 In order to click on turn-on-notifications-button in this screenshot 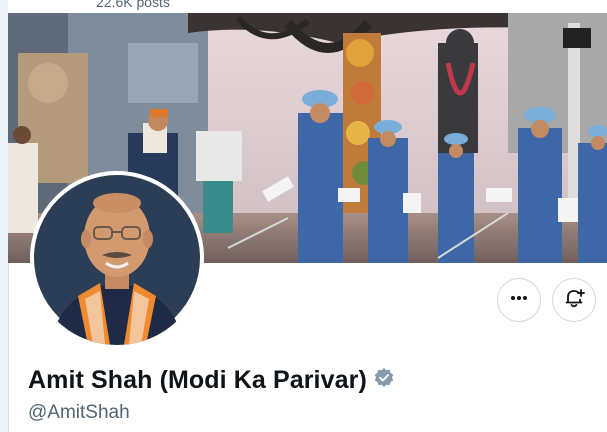, I will do `click(574, 300)`.